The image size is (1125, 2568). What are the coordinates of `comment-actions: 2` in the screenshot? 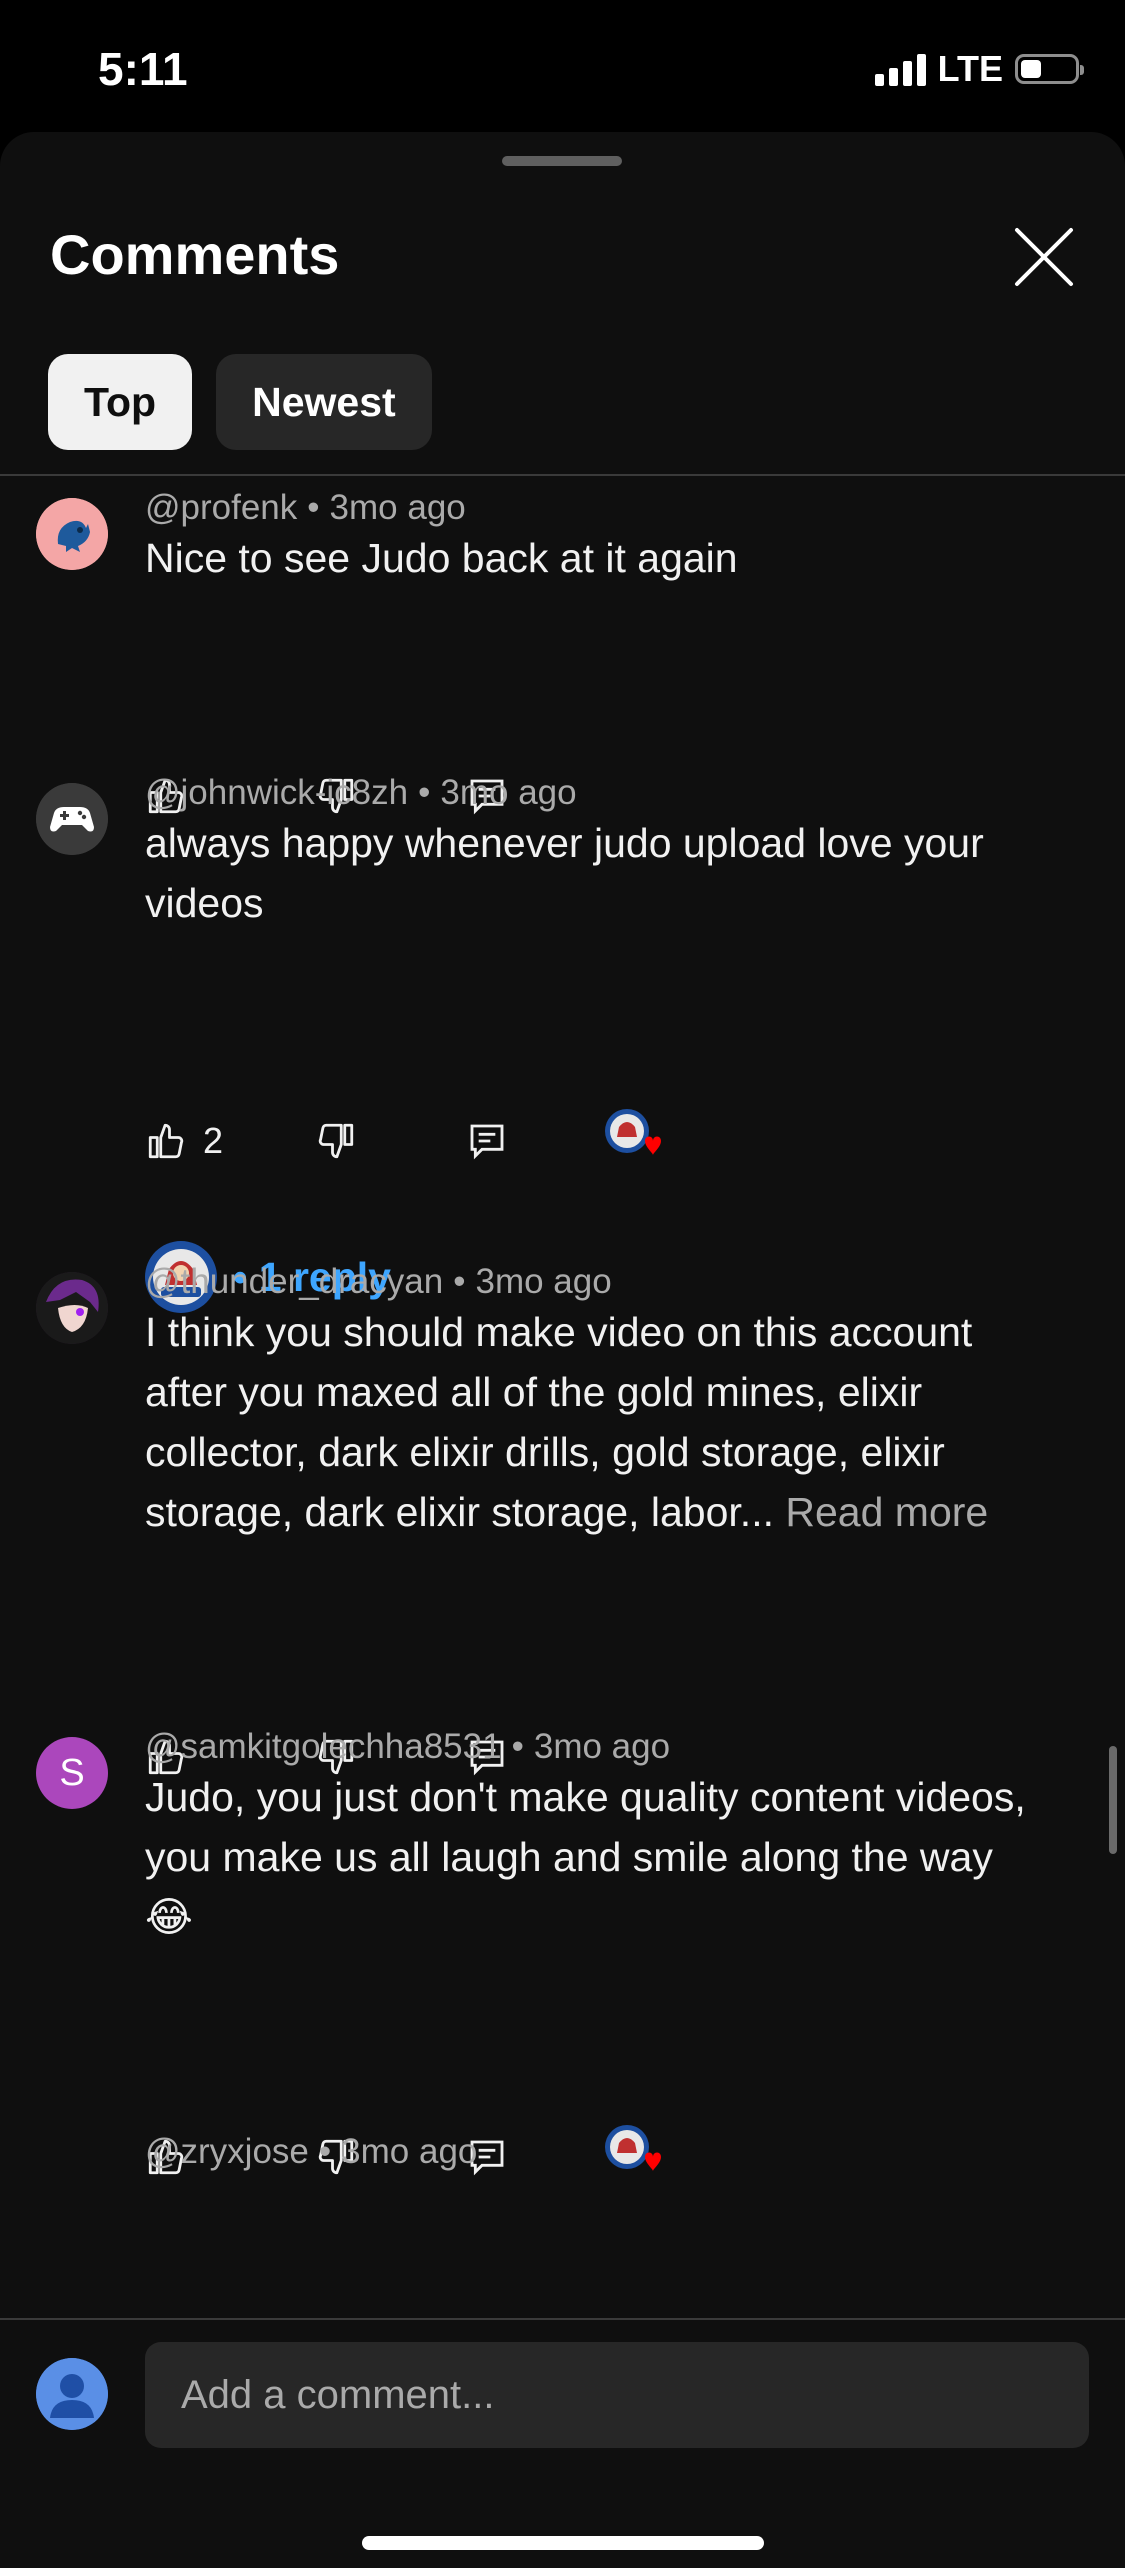 It's located at (445, 1140).